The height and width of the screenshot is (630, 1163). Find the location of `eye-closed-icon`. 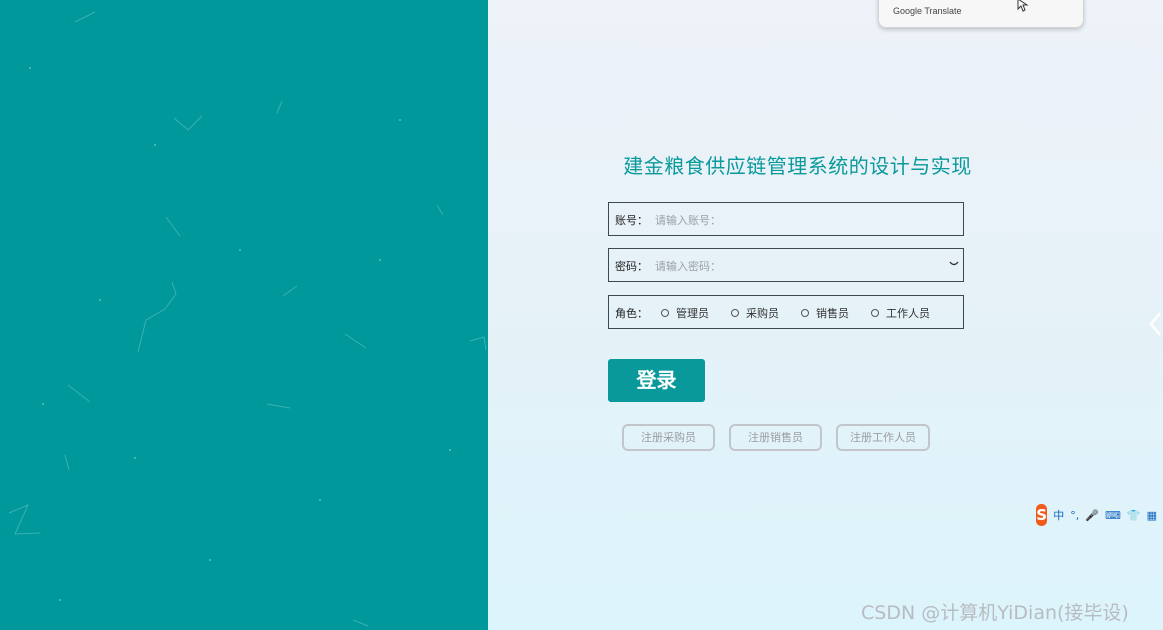

eye-closed-icon is located at coordinates (954, 263).